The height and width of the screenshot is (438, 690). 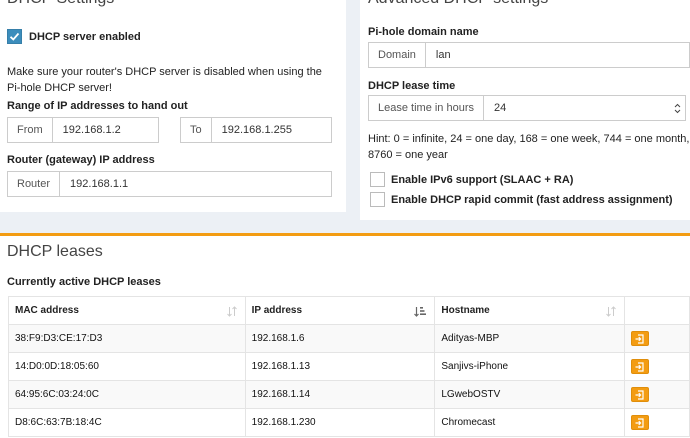 What do you see at coordinates (397, 55) in the screenshot?
I see `domain-addon: Domain` at bounding box center [397, 55].